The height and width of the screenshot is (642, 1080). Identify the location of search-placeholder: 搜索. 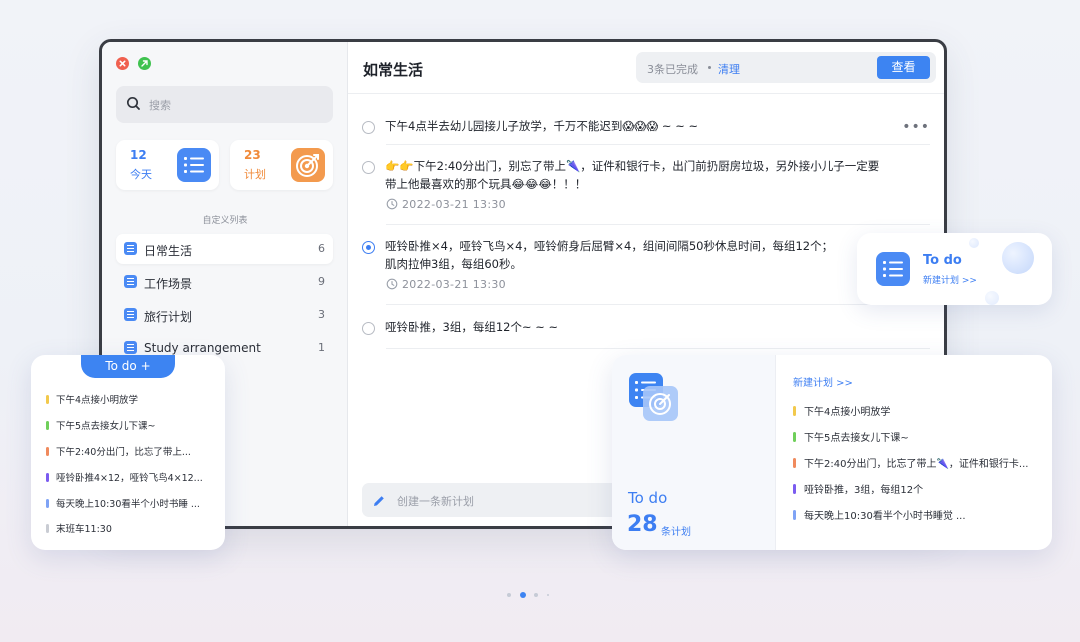
(160, 105).